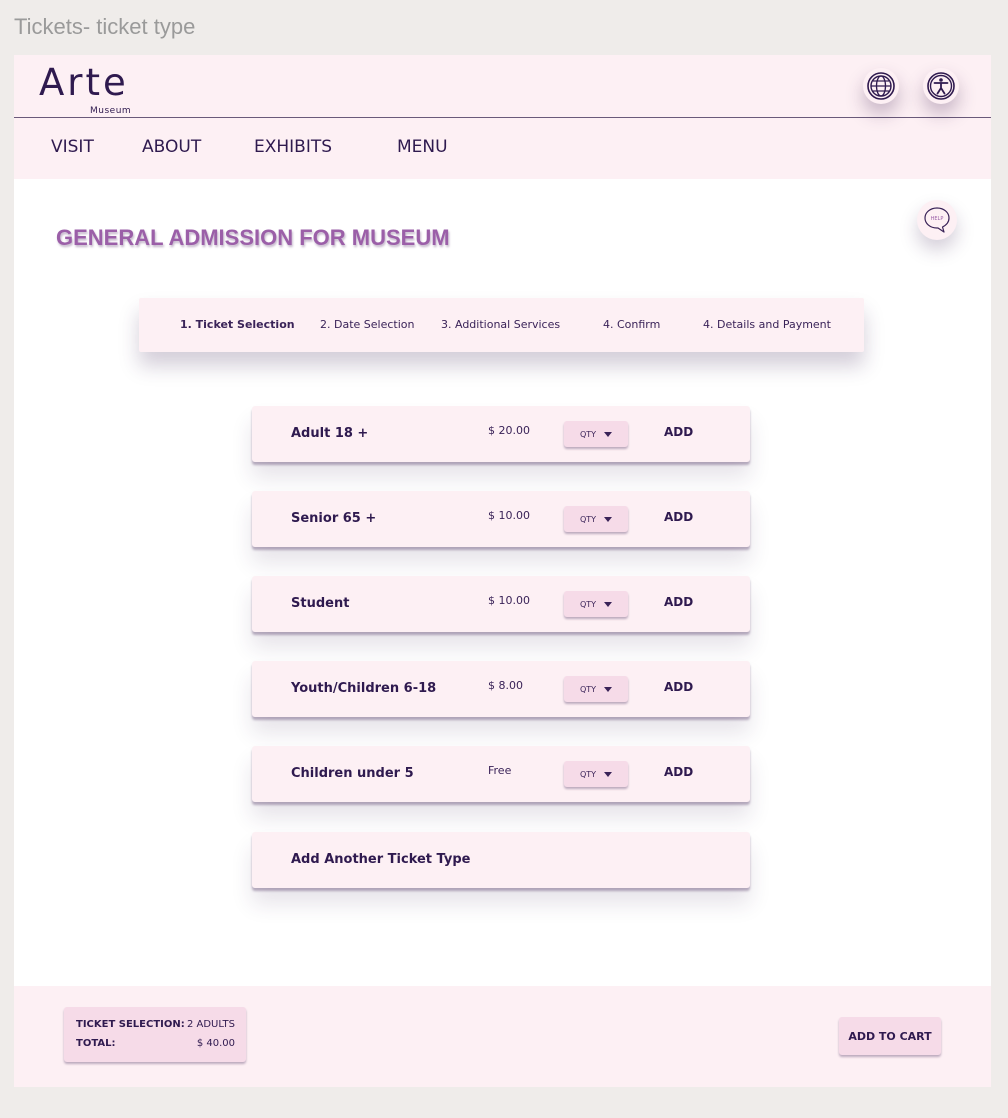 This screenshot has height=1118, width=1008. I want to click on ticket-name: Student, so click(320, 603).